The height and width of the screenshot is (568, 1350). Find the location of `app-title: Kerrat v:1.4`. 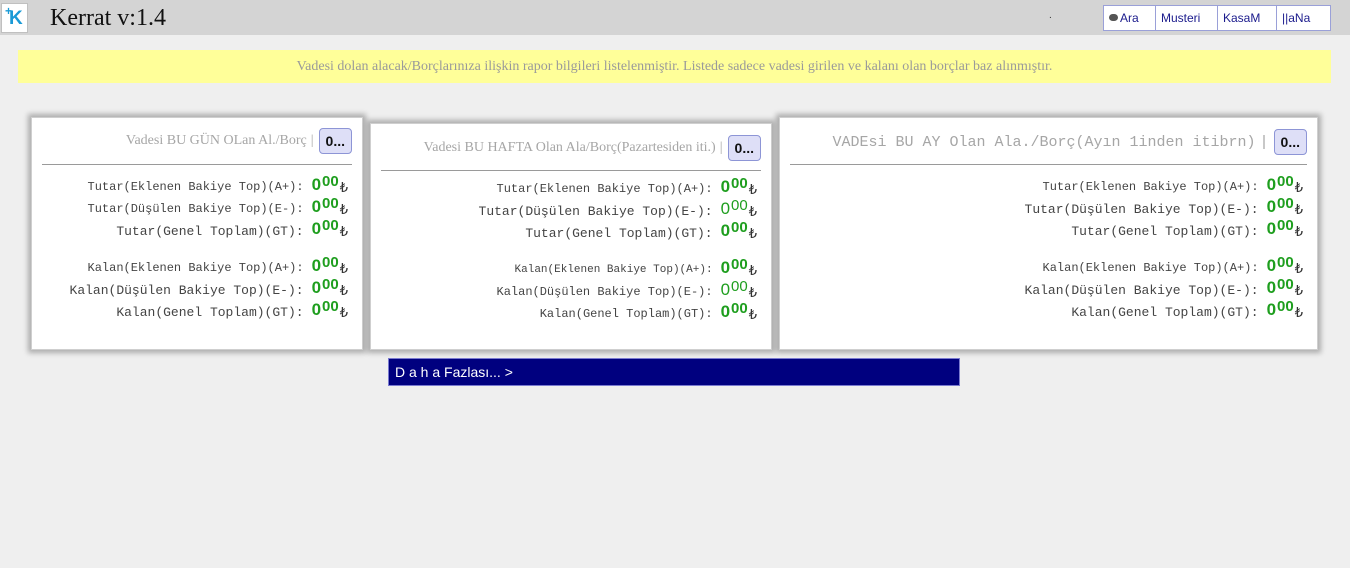

app-title: Kerrat v:1.4 is located at coordinates (108, 18).